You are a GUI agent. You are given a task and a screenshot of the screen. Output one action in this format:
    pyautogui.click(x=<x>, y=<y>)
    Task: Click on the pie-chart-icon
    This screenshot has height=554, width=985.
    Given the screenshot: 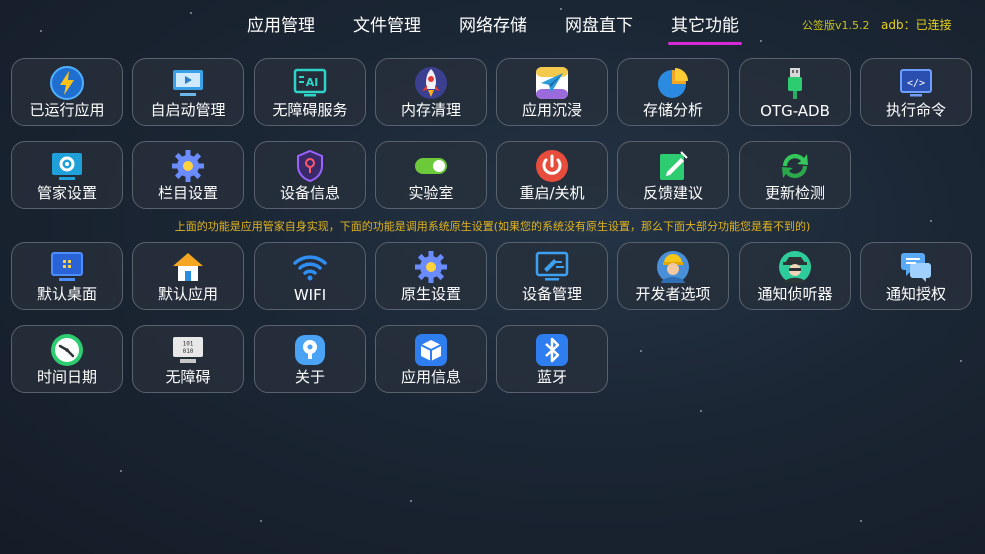 What is the action you would take?
    pyautogui.click(x=673, y=83)
    